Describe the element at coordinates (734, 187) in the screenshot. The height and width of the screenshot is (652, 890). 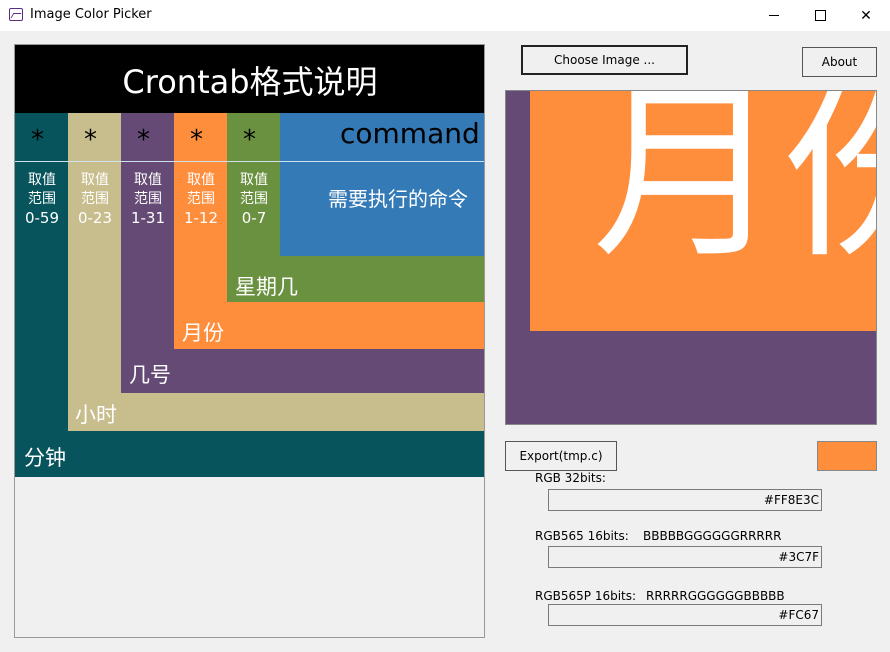
I see `zoom-text: 月份` at that location.